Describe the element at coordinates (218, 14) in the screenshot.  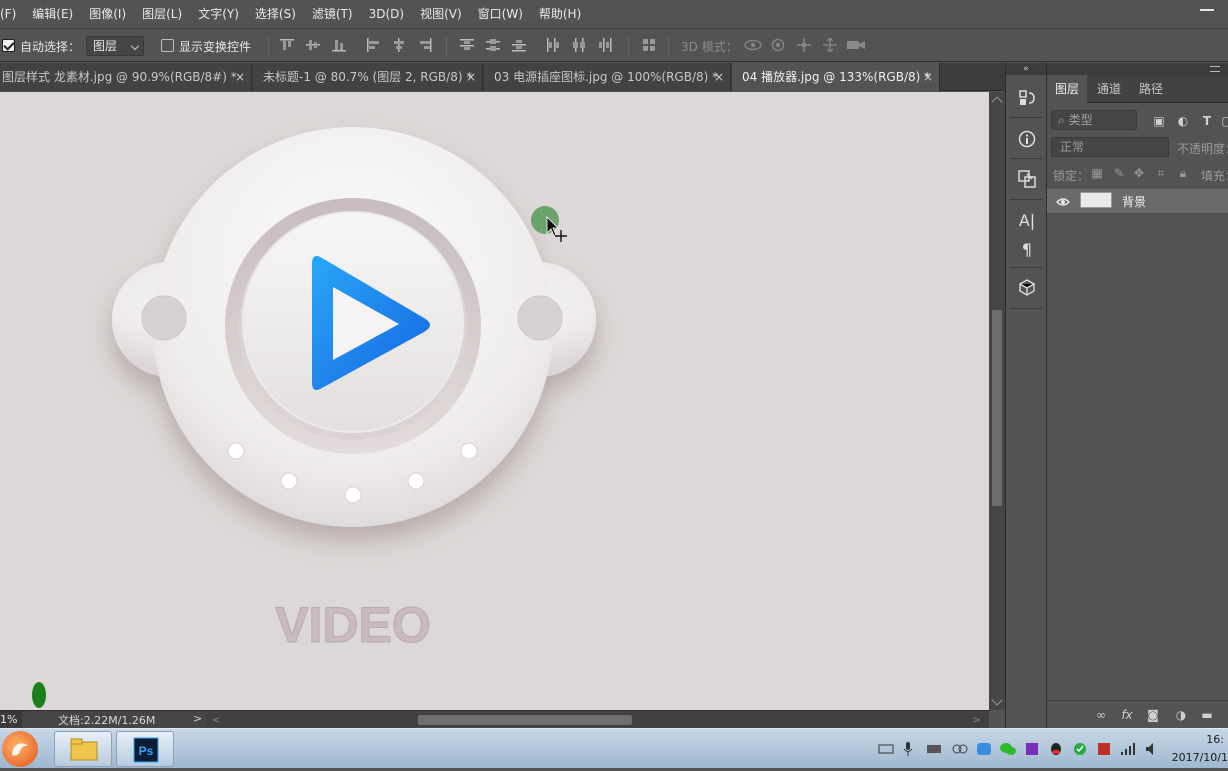
I see `menu-type: 文字(Y)` at that location.